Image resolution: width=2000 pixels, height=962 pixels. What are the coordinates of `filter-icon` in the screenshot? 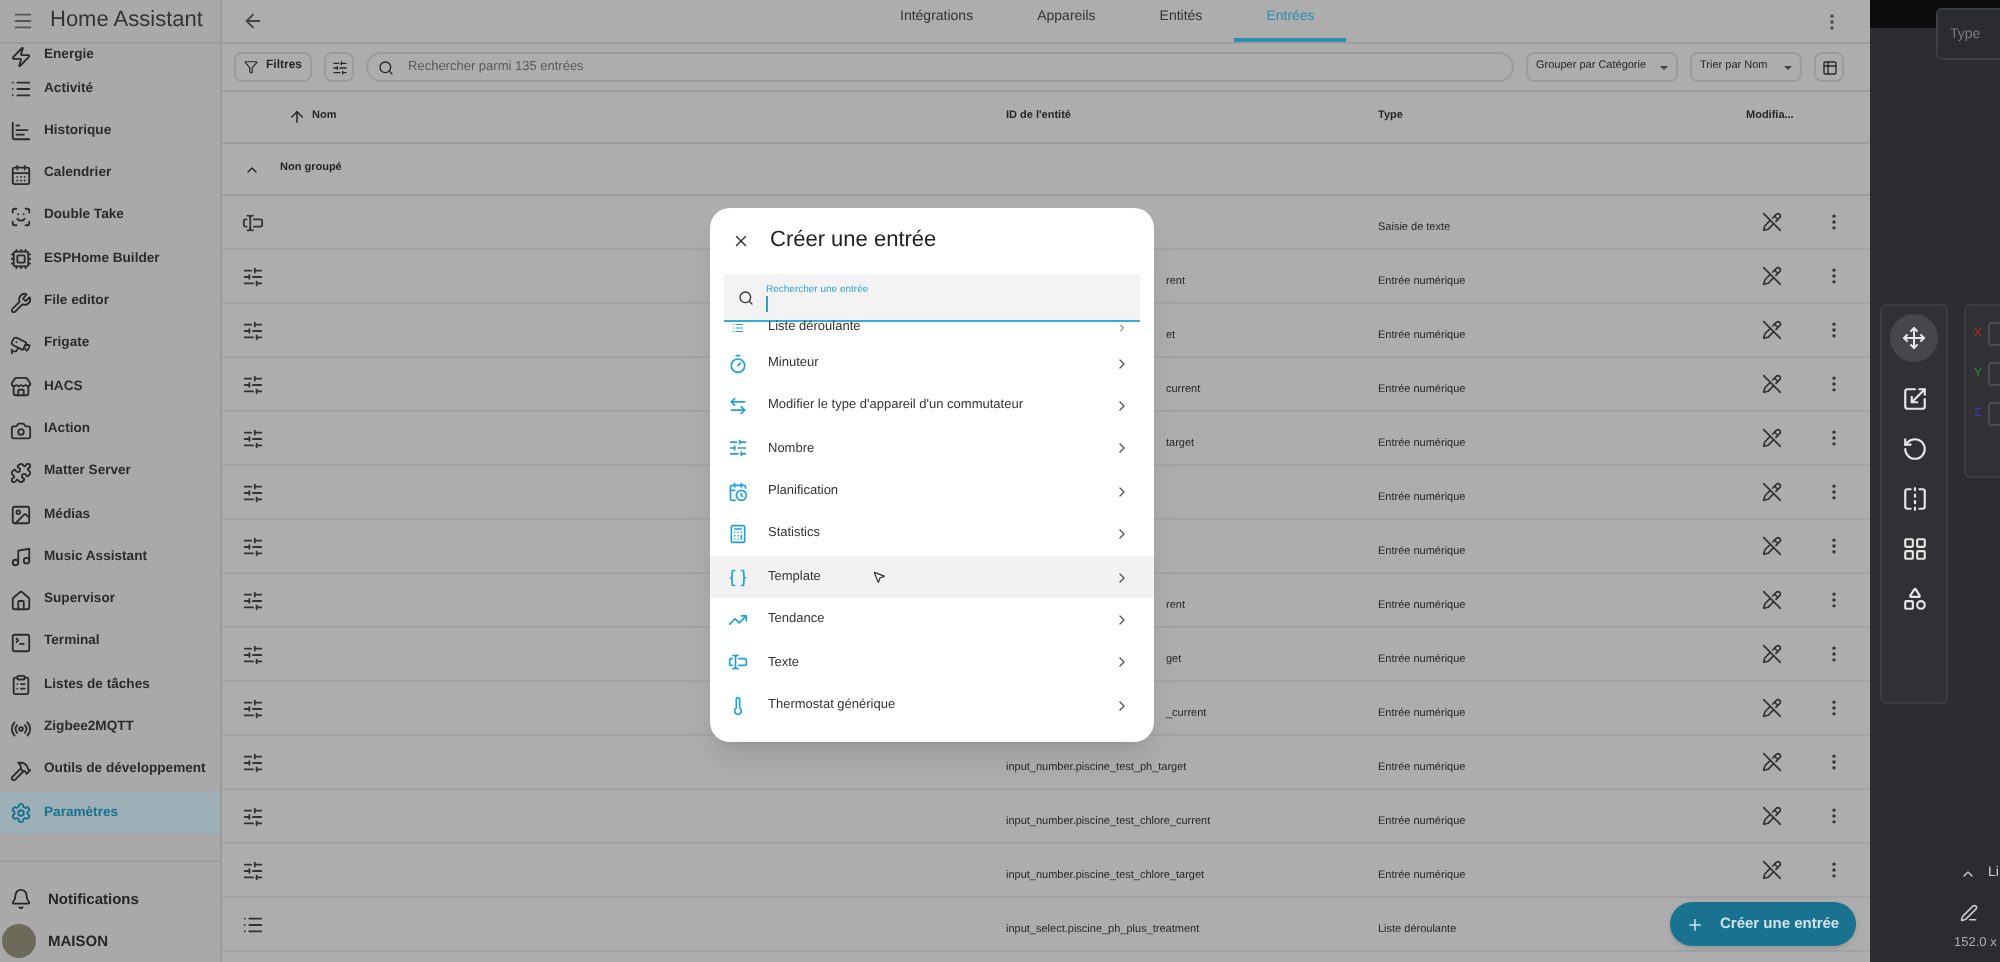 It's located at (251, 67).